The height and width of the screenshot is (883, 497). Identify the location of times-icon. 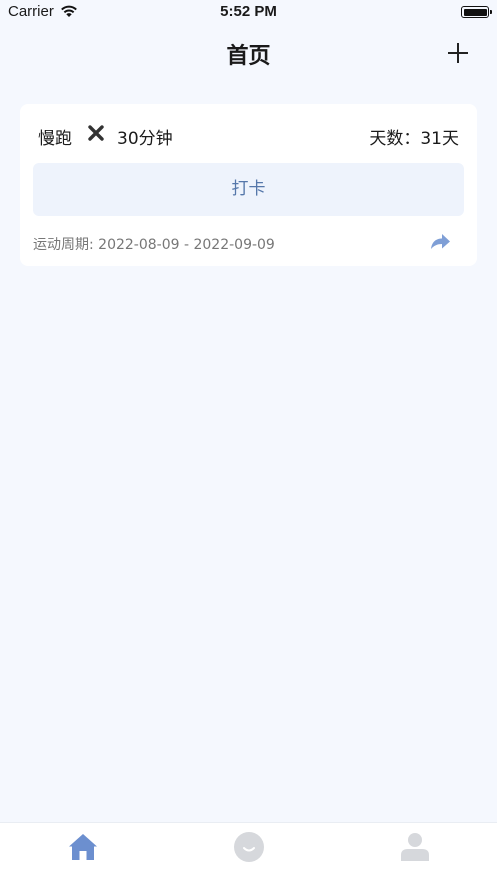
(96, 133).